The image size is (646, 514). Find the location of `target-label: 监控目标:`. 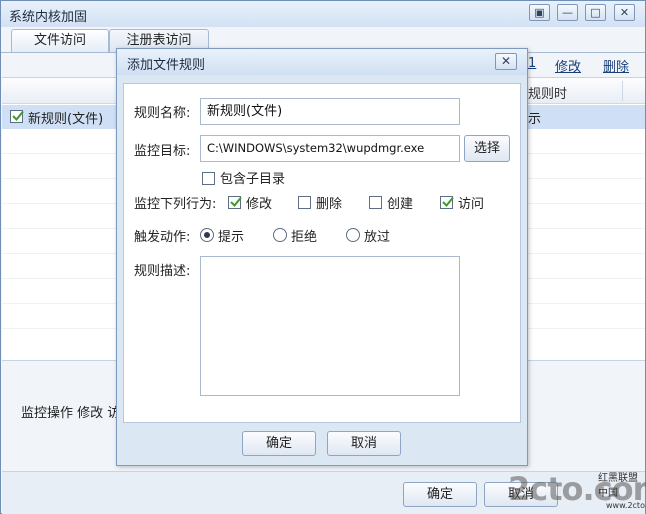

target-label: 监控目标: is located at coordinates (162, 151).